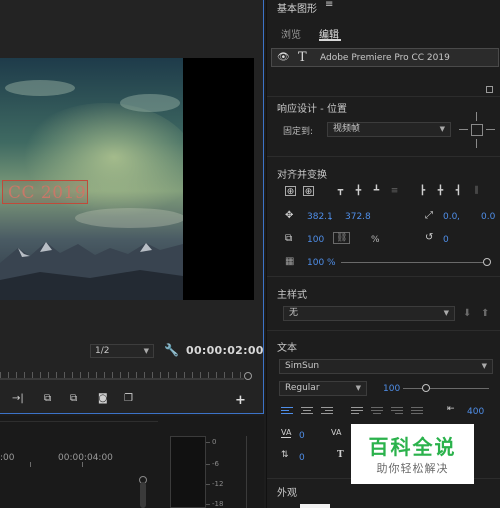 The image size is (500, 508). What do you see at coordinates (214, 442) in the screenshot?
I see `meter-scale-label: 0` at bounding box center [214, 442].